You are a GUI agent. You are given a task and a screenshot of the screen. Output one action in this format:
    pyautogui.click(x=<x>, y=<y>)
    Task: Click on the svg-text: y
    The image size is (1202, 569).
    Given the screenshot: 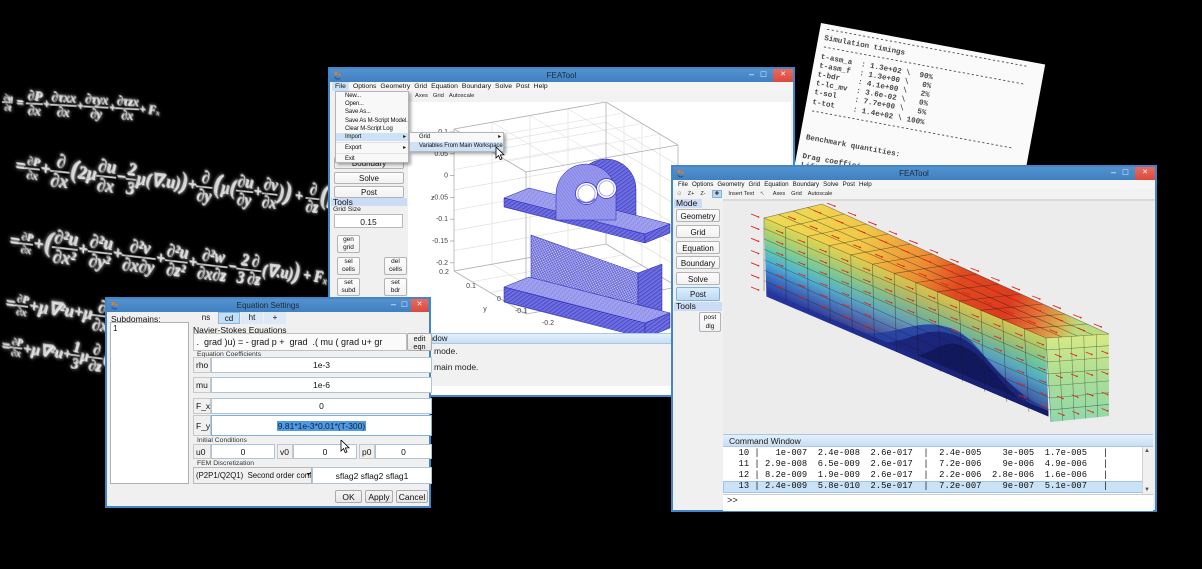 What is the action you would take?
    pyautogui.click(x=485, y=309)
    